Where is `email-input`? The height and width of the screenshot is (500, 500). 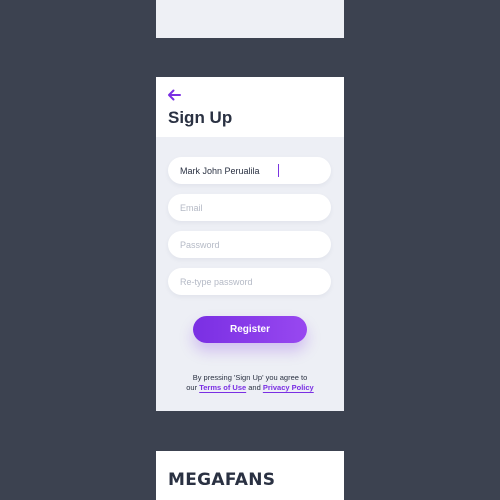 email-input is located at coordinates (249, 207).